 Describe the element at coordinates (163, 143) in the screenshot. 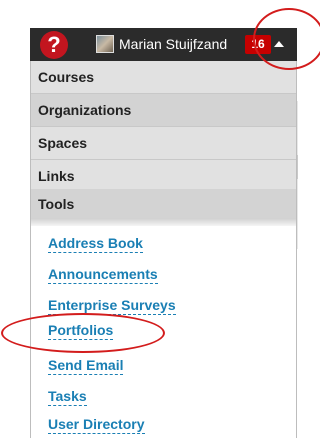

I see `menu-item-spaces: Spaces` at that location.